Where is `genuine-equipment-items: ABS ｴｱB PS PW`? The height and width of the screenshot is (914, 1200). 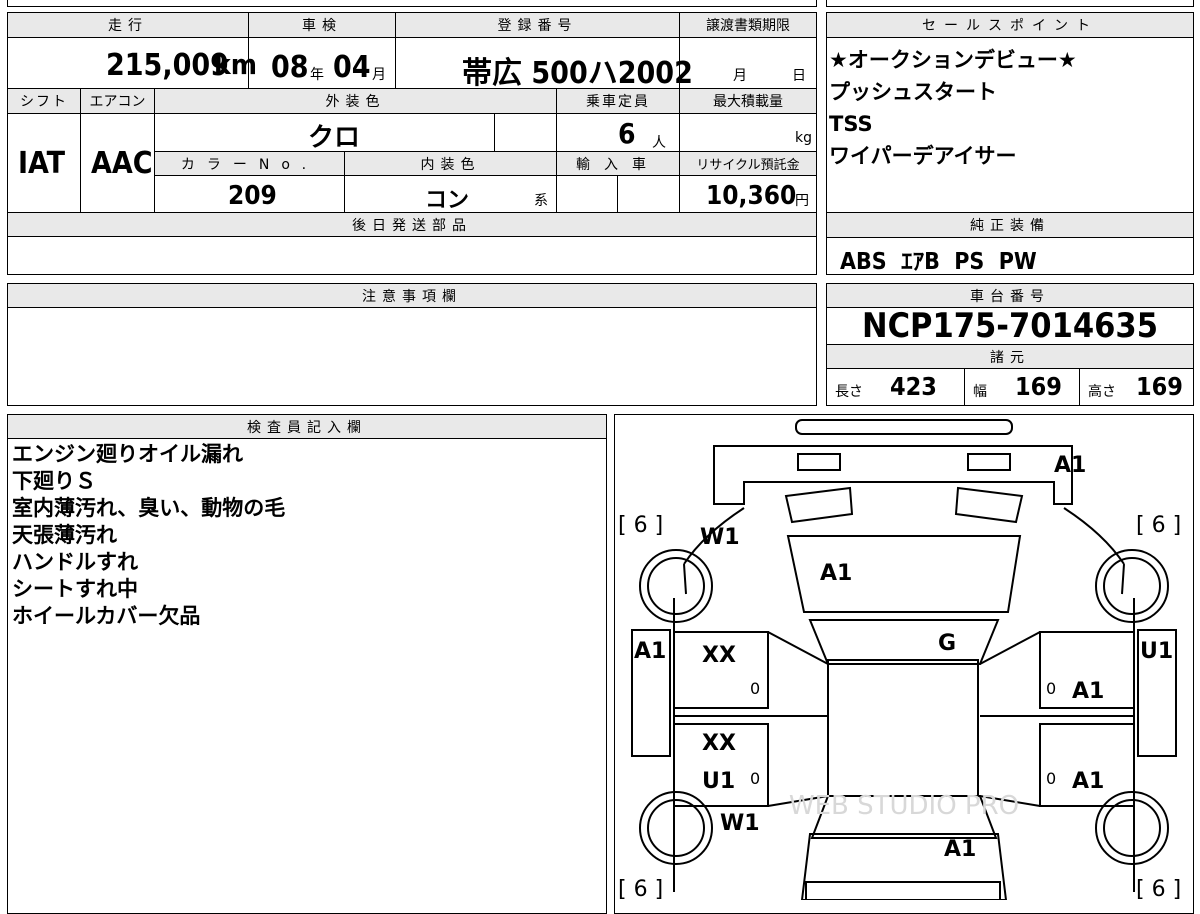
genuine-equipment-items: ABS ｴｱB PS PW is located at coordinates (938, 262).